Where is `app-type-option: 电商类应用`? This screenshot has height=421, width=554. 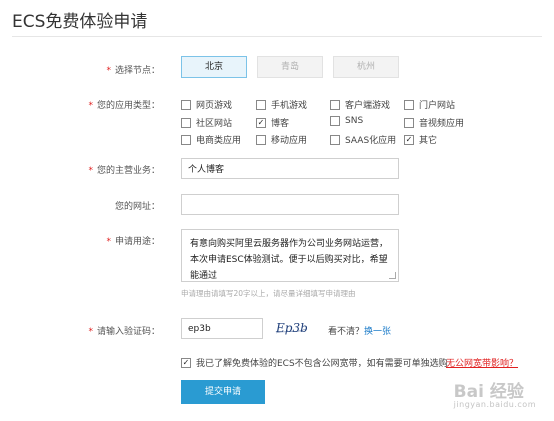 app-type-option: 电商类应用 is located at coordinates (211, 139).